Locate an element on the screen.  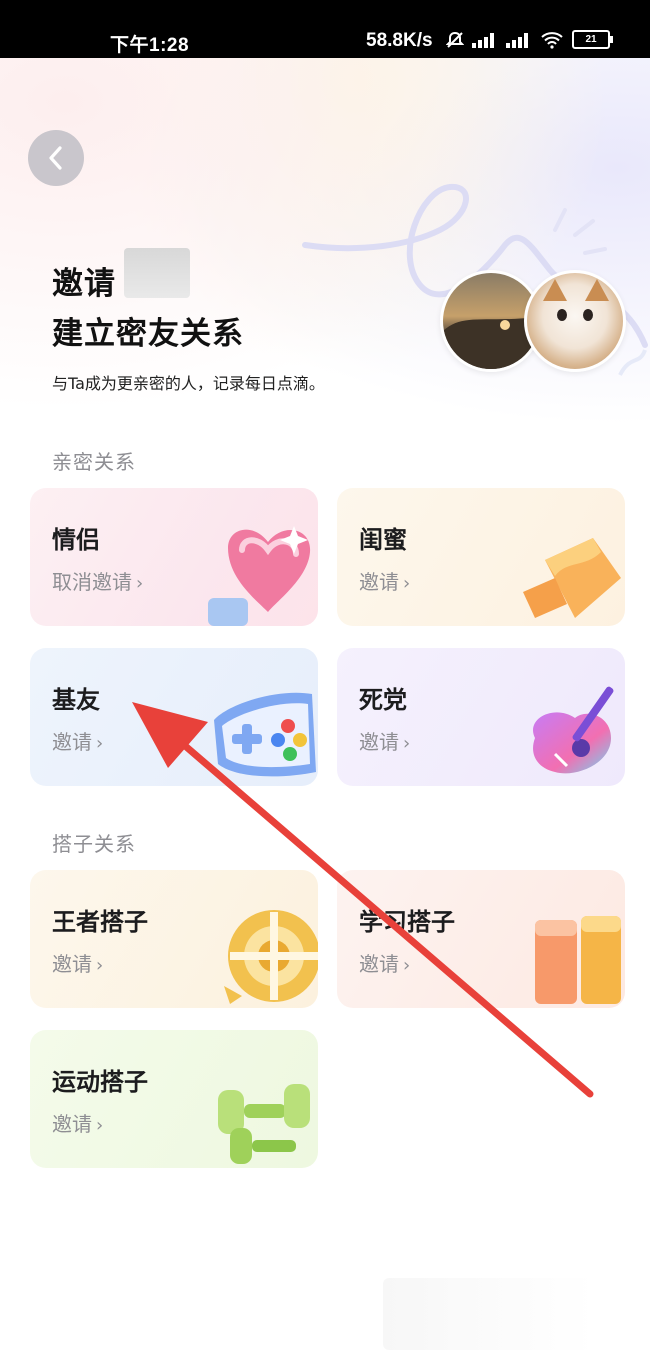
card-title: 基友 is located at coordinates (76, 700).